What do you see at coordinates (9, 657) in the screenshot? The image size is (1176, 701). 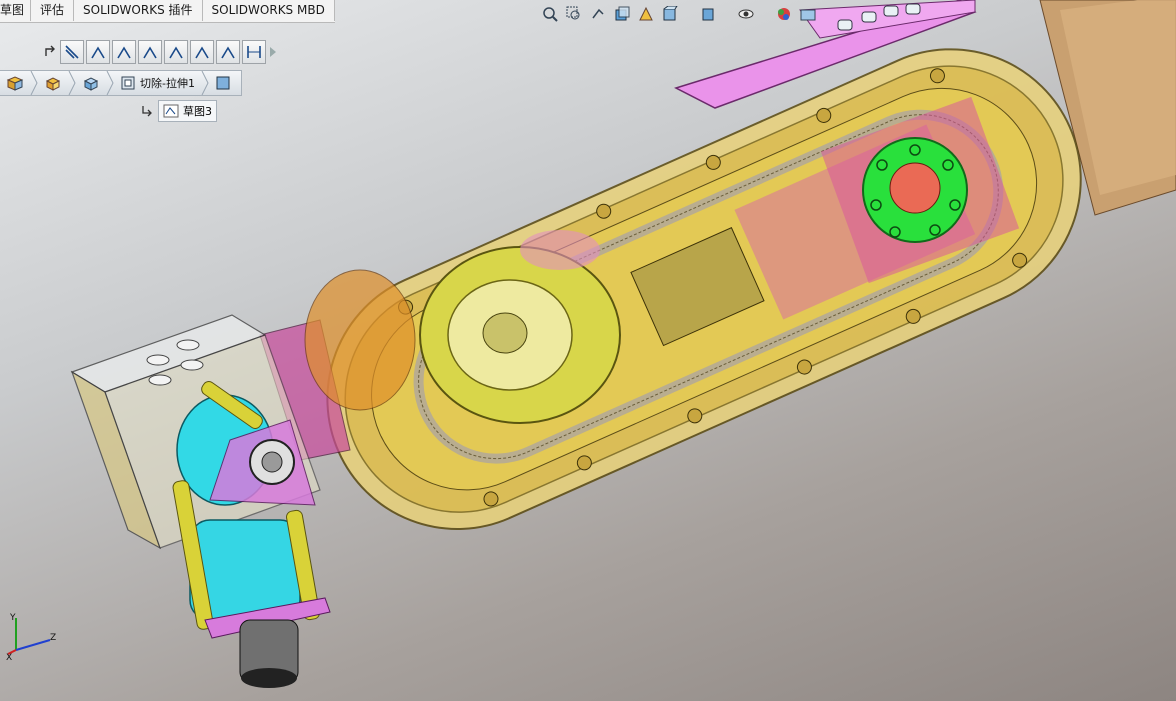 I see `triad-x-label: X` at bounding box center [9, 657].